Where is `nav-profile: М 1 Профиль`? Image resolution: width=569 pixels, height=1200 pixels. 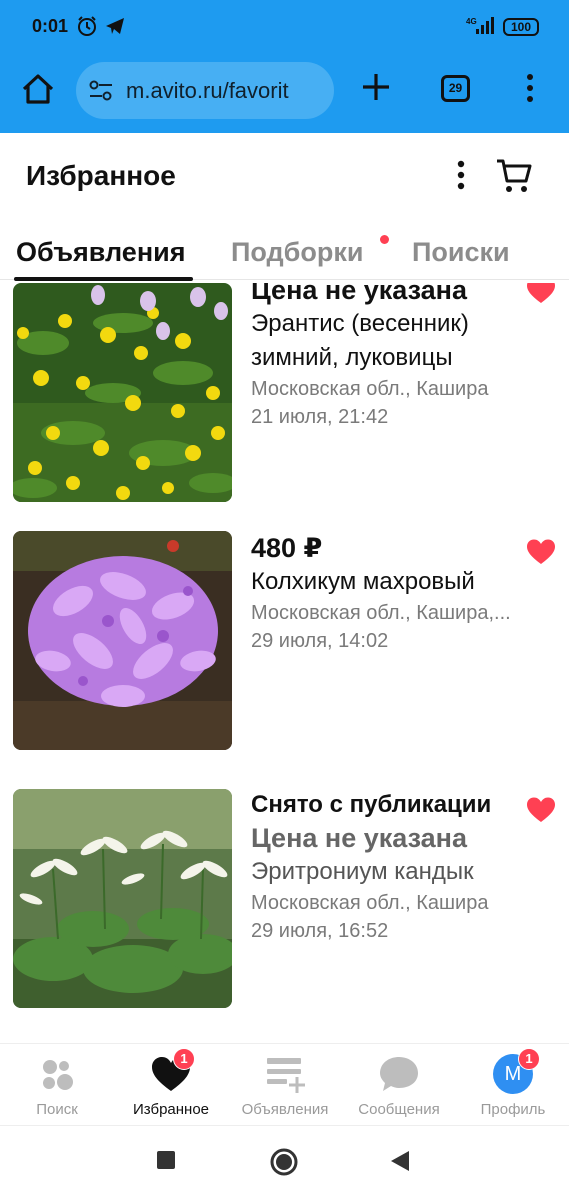
nav-profile: М 1 Профиль is located at coordinates (512, 1085).